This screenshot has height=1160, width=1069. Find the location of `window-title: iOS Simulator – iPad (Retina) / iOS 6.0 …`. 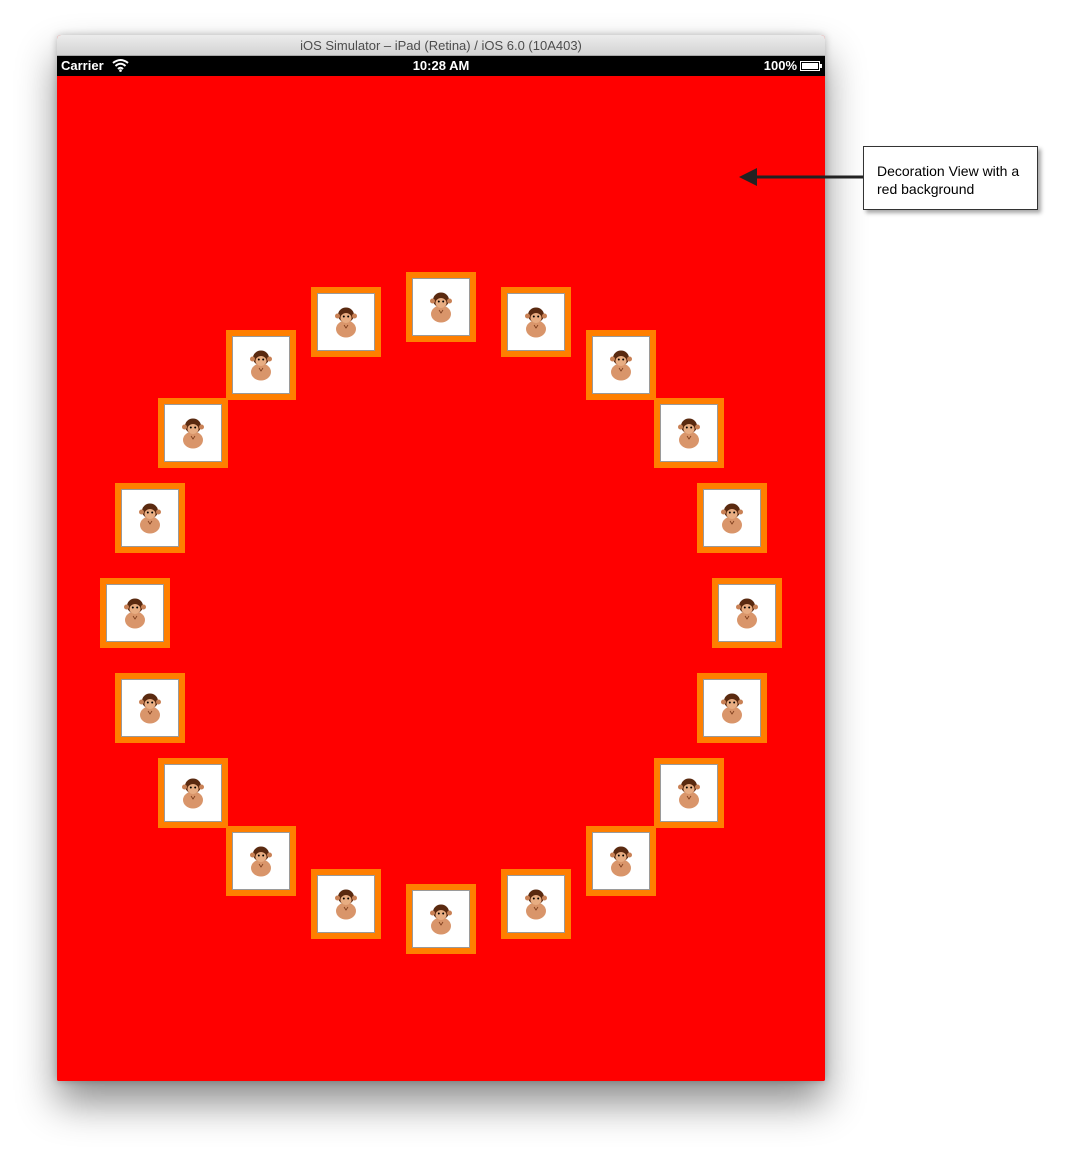

window-title: iOS Simulator – iPad (Retina) / iOS 6.0 … is located at coordinates (441, 45).